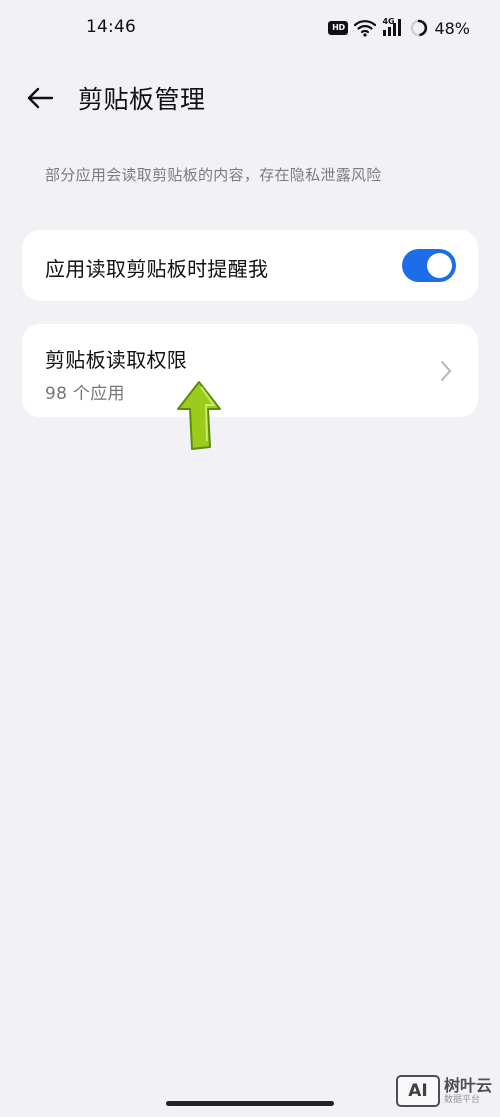  I want to click on clipboard-permission-title: 剪贴板读取权限, so click(116, 360).